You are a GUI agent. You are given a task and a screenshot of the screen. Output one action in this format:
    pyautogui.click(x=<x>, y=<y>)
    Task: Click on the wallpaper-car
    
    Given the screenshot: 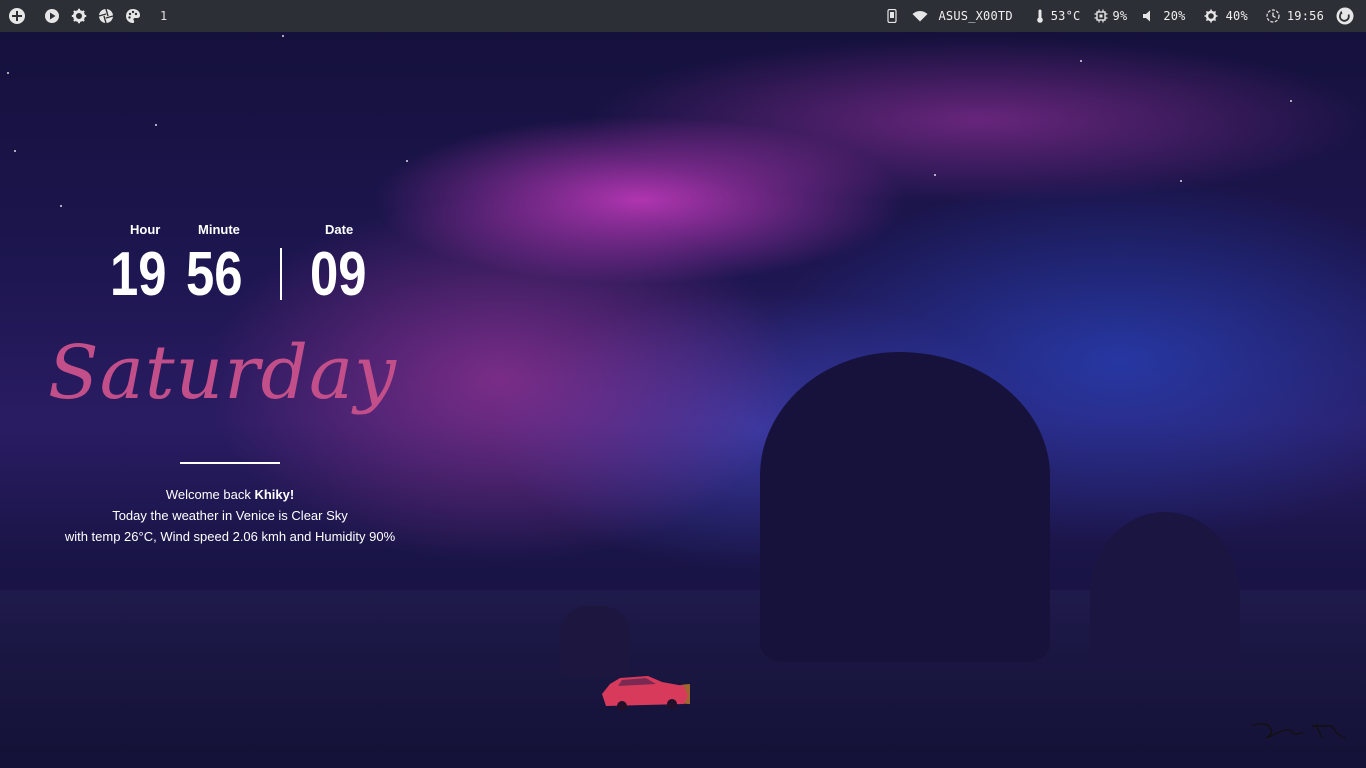 What is the action you would take?
    pyautogui.click(x=646, y=693)
    